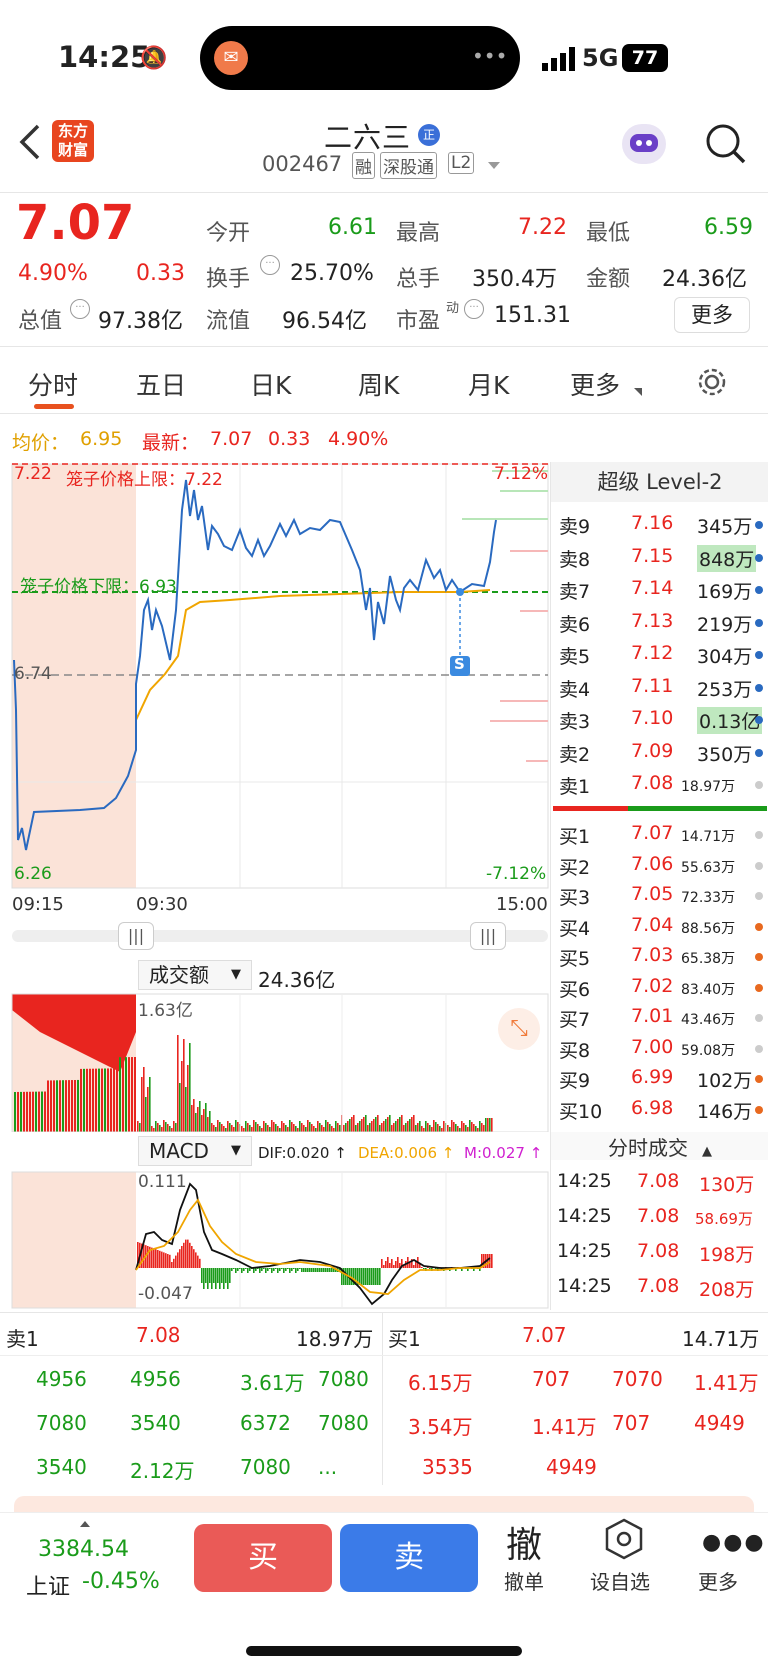 The height and width of the screenshot is (1670, 768). What do you see at coordinates (280, 936) in the screenshot?
I see `time-range-slider` at bounding box center [280, 936].